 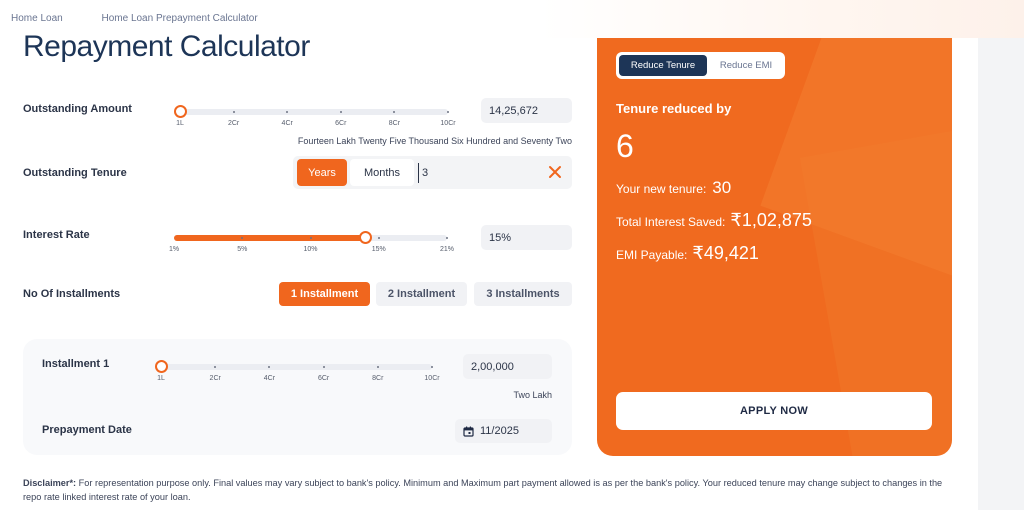 I want to click on emi-value: ₹49,421, so click(x=725, y=253).